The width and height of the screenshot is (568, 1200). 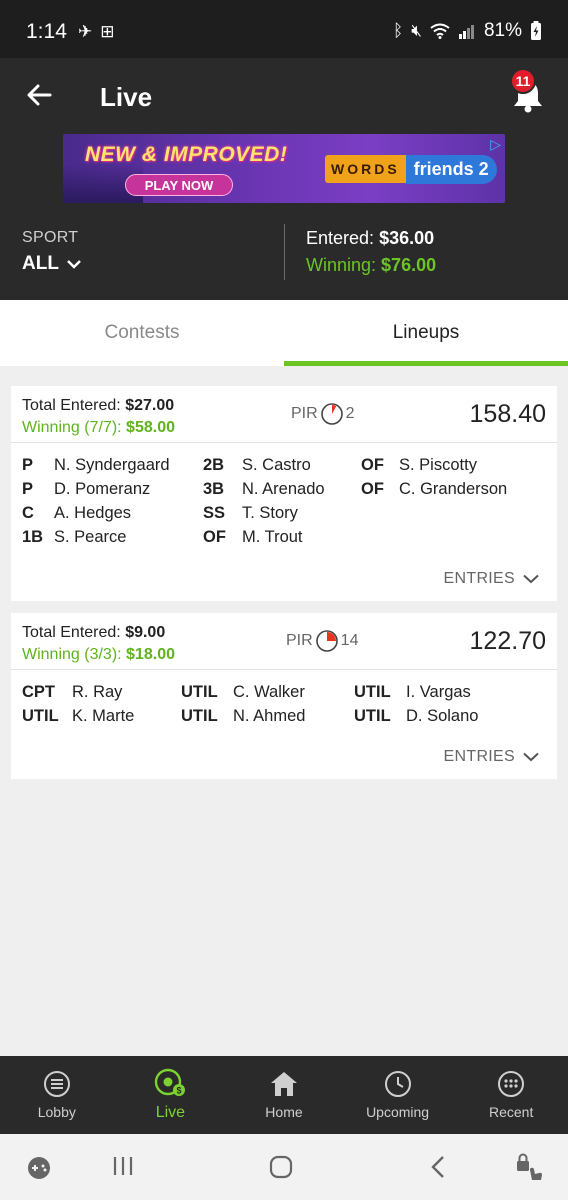 I want to click on nav-label: Lobby, so click(x=56, y=1112).